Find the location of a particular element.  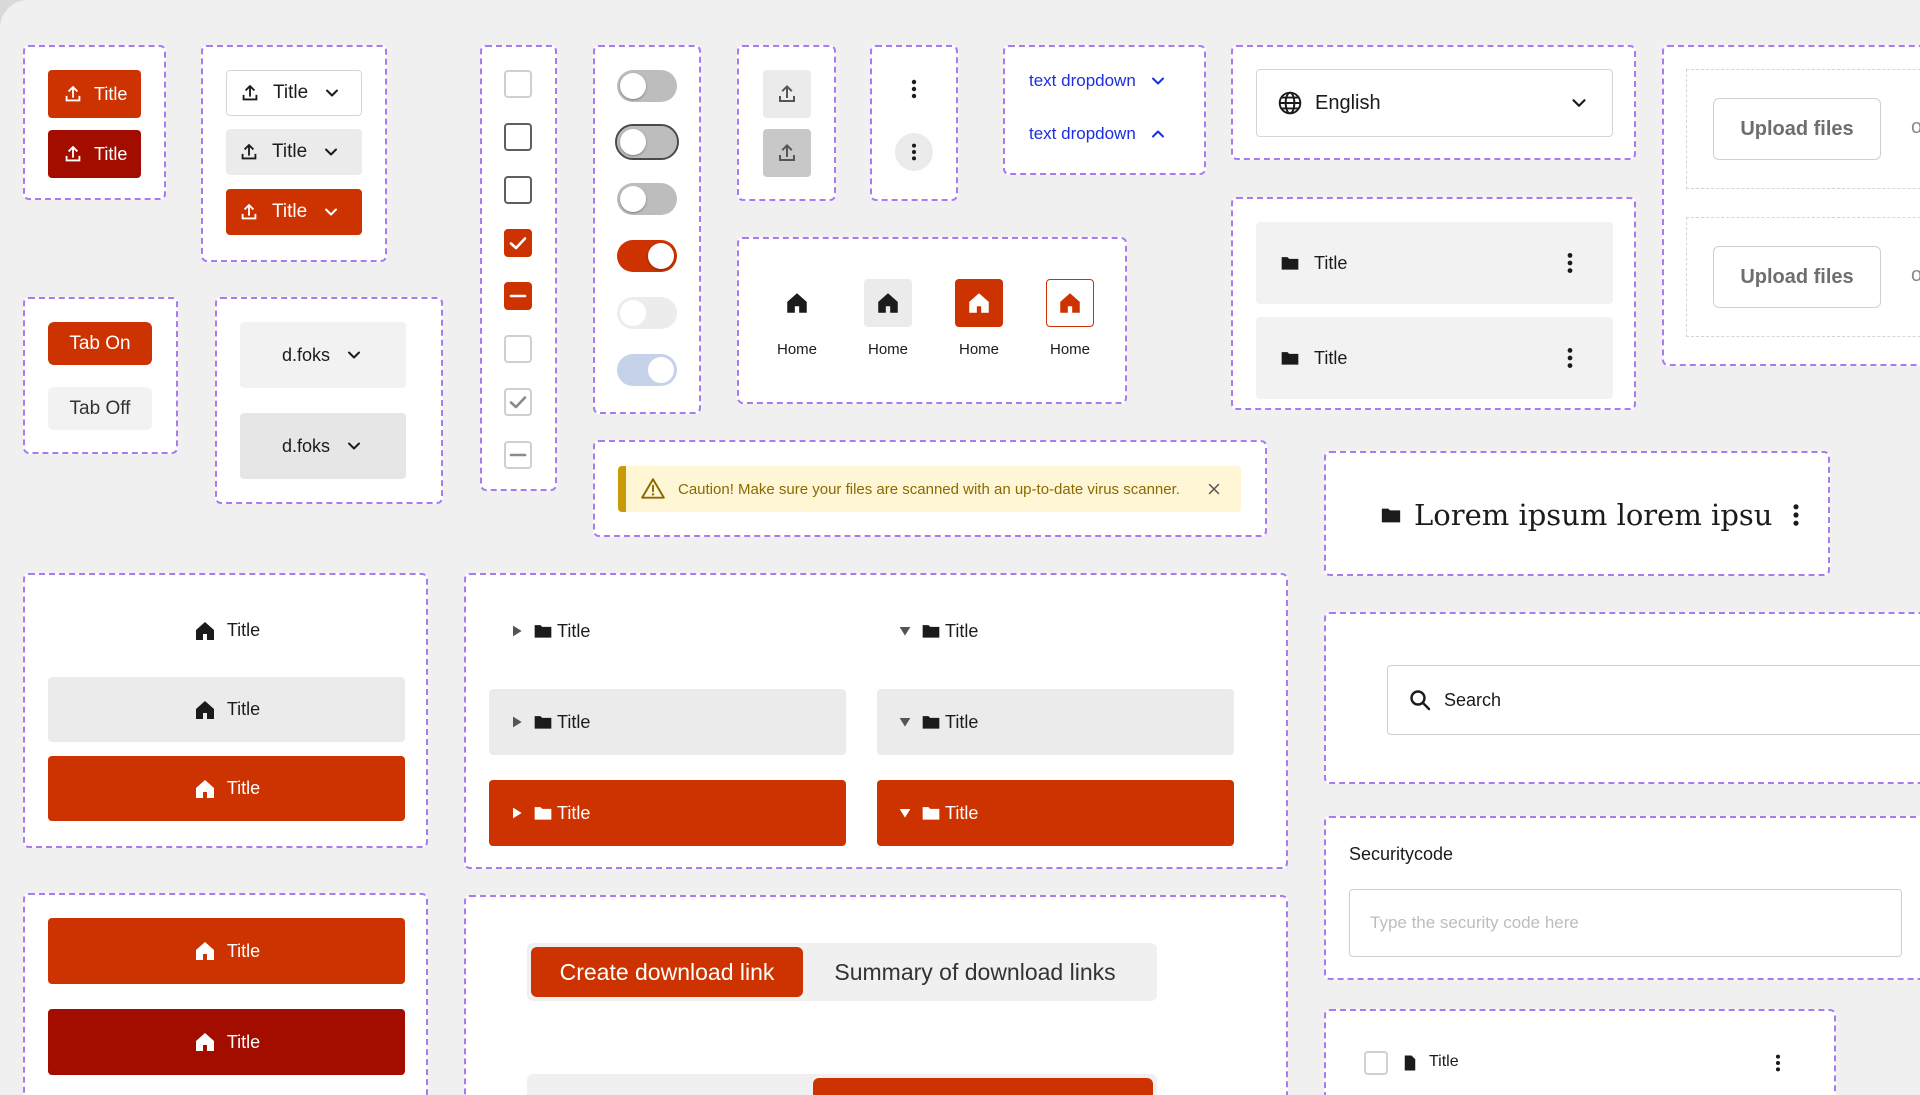

split-button-label: Title is located at coordinates (290, 211).